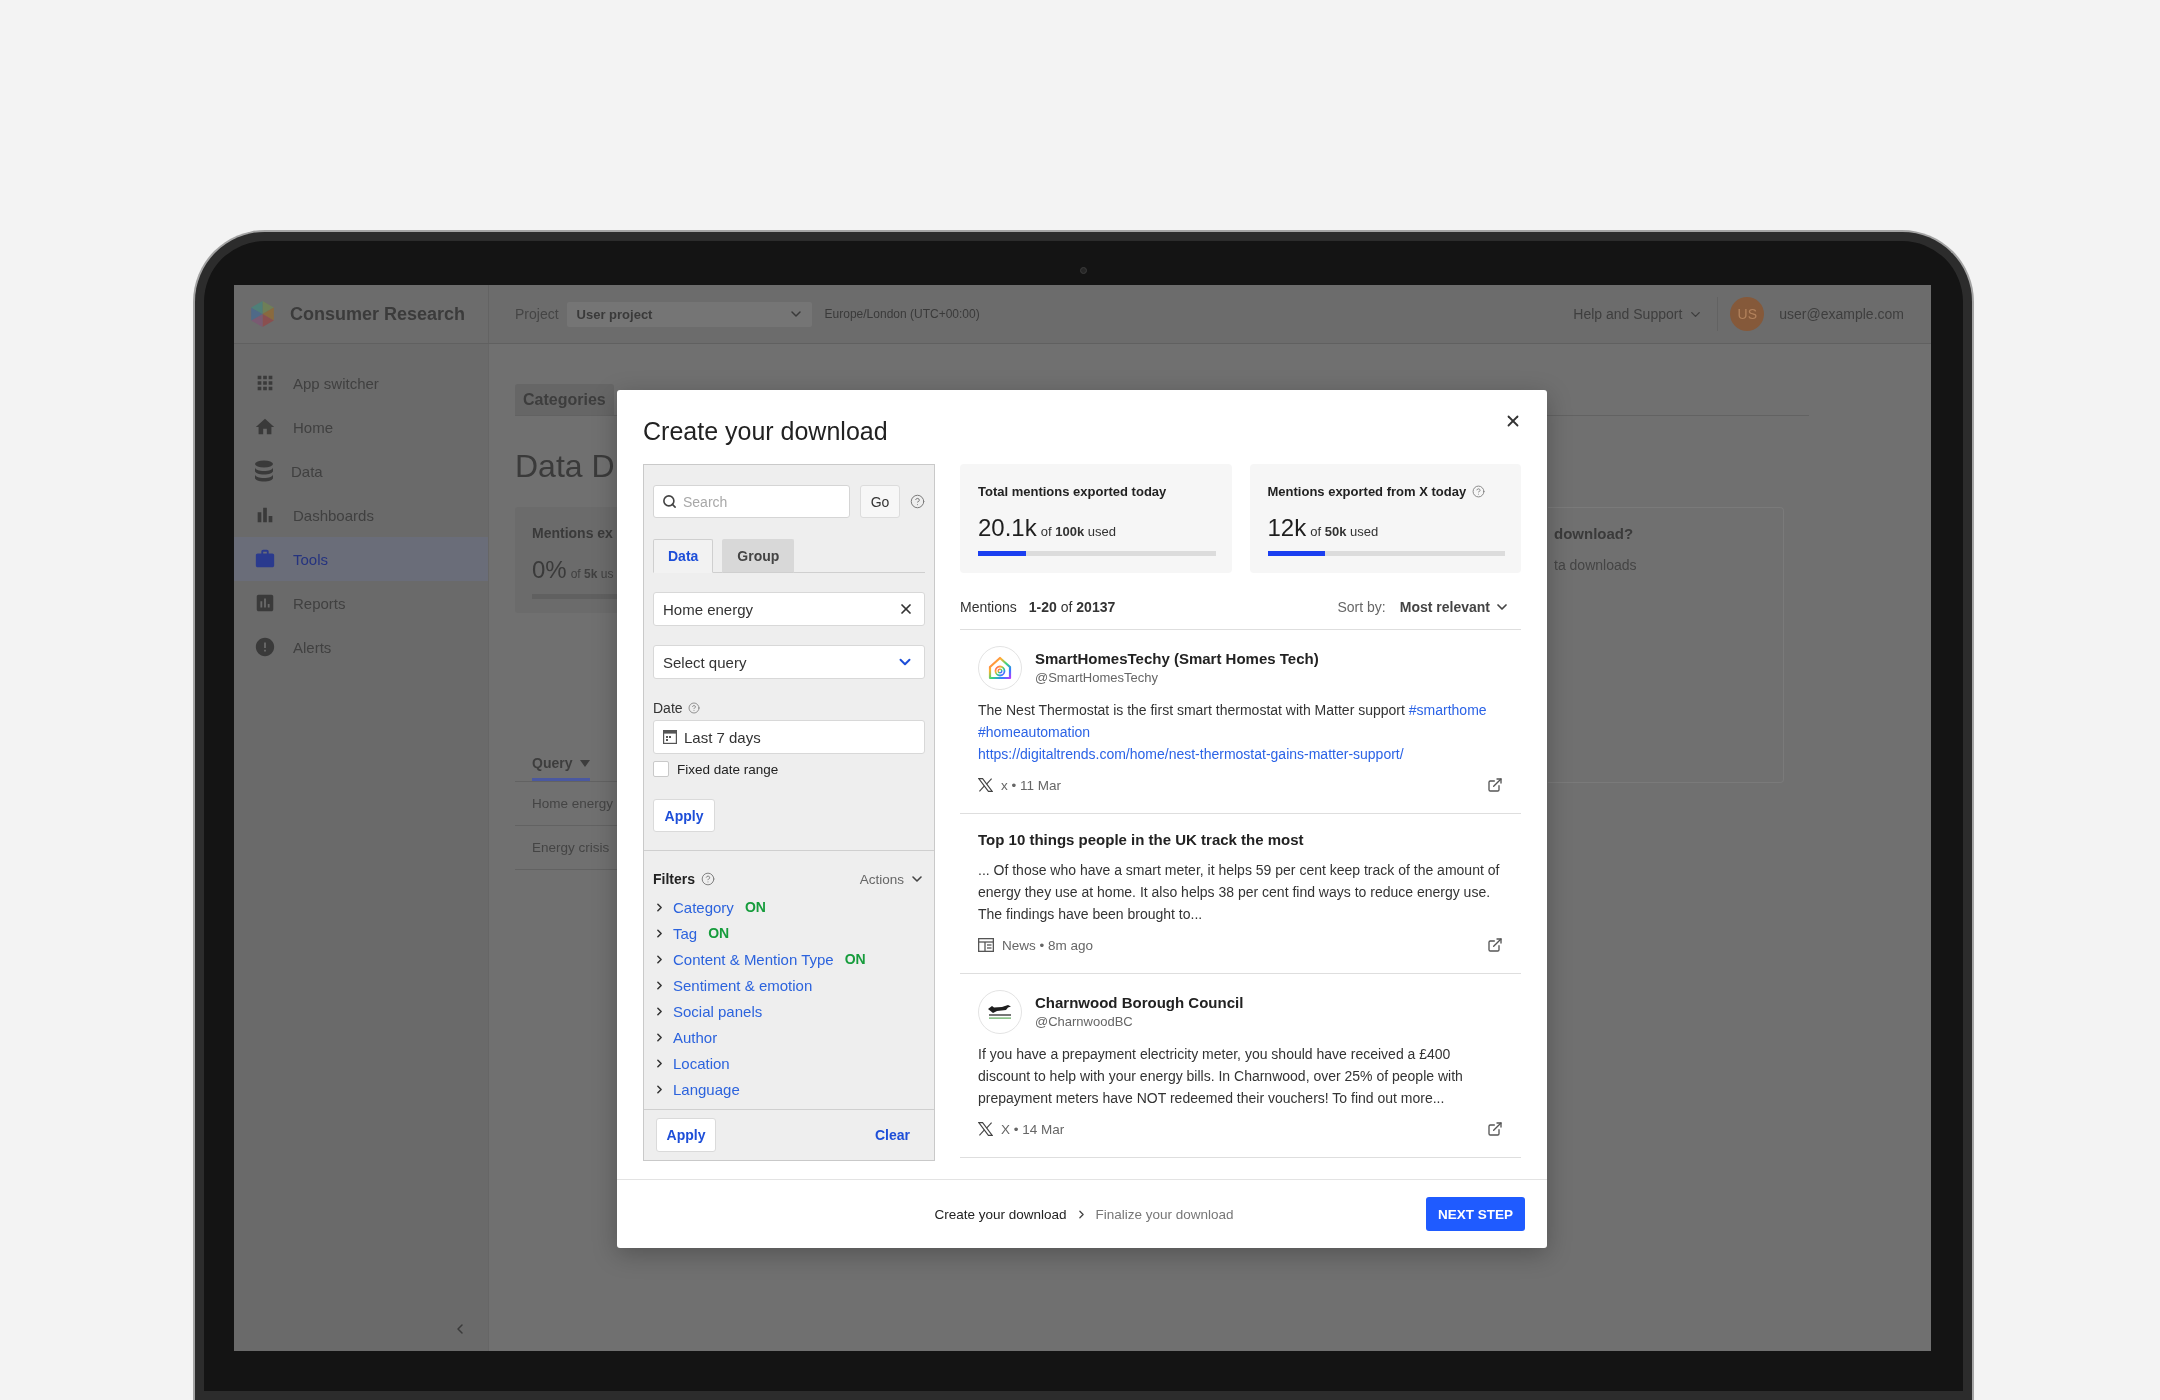 Image resolution: width=2160 pixels, height=1400 pixels. What do you see at coordinates (1233, 732) in the screenshot?
I see `post-text: The Nest Thermostat is the first smart thermostat with Matter support #smarthome #homeautomation https://digitaltrends.com/home/nest-thermostat-gains-matter-support/` at bounding box center [1233, 732].